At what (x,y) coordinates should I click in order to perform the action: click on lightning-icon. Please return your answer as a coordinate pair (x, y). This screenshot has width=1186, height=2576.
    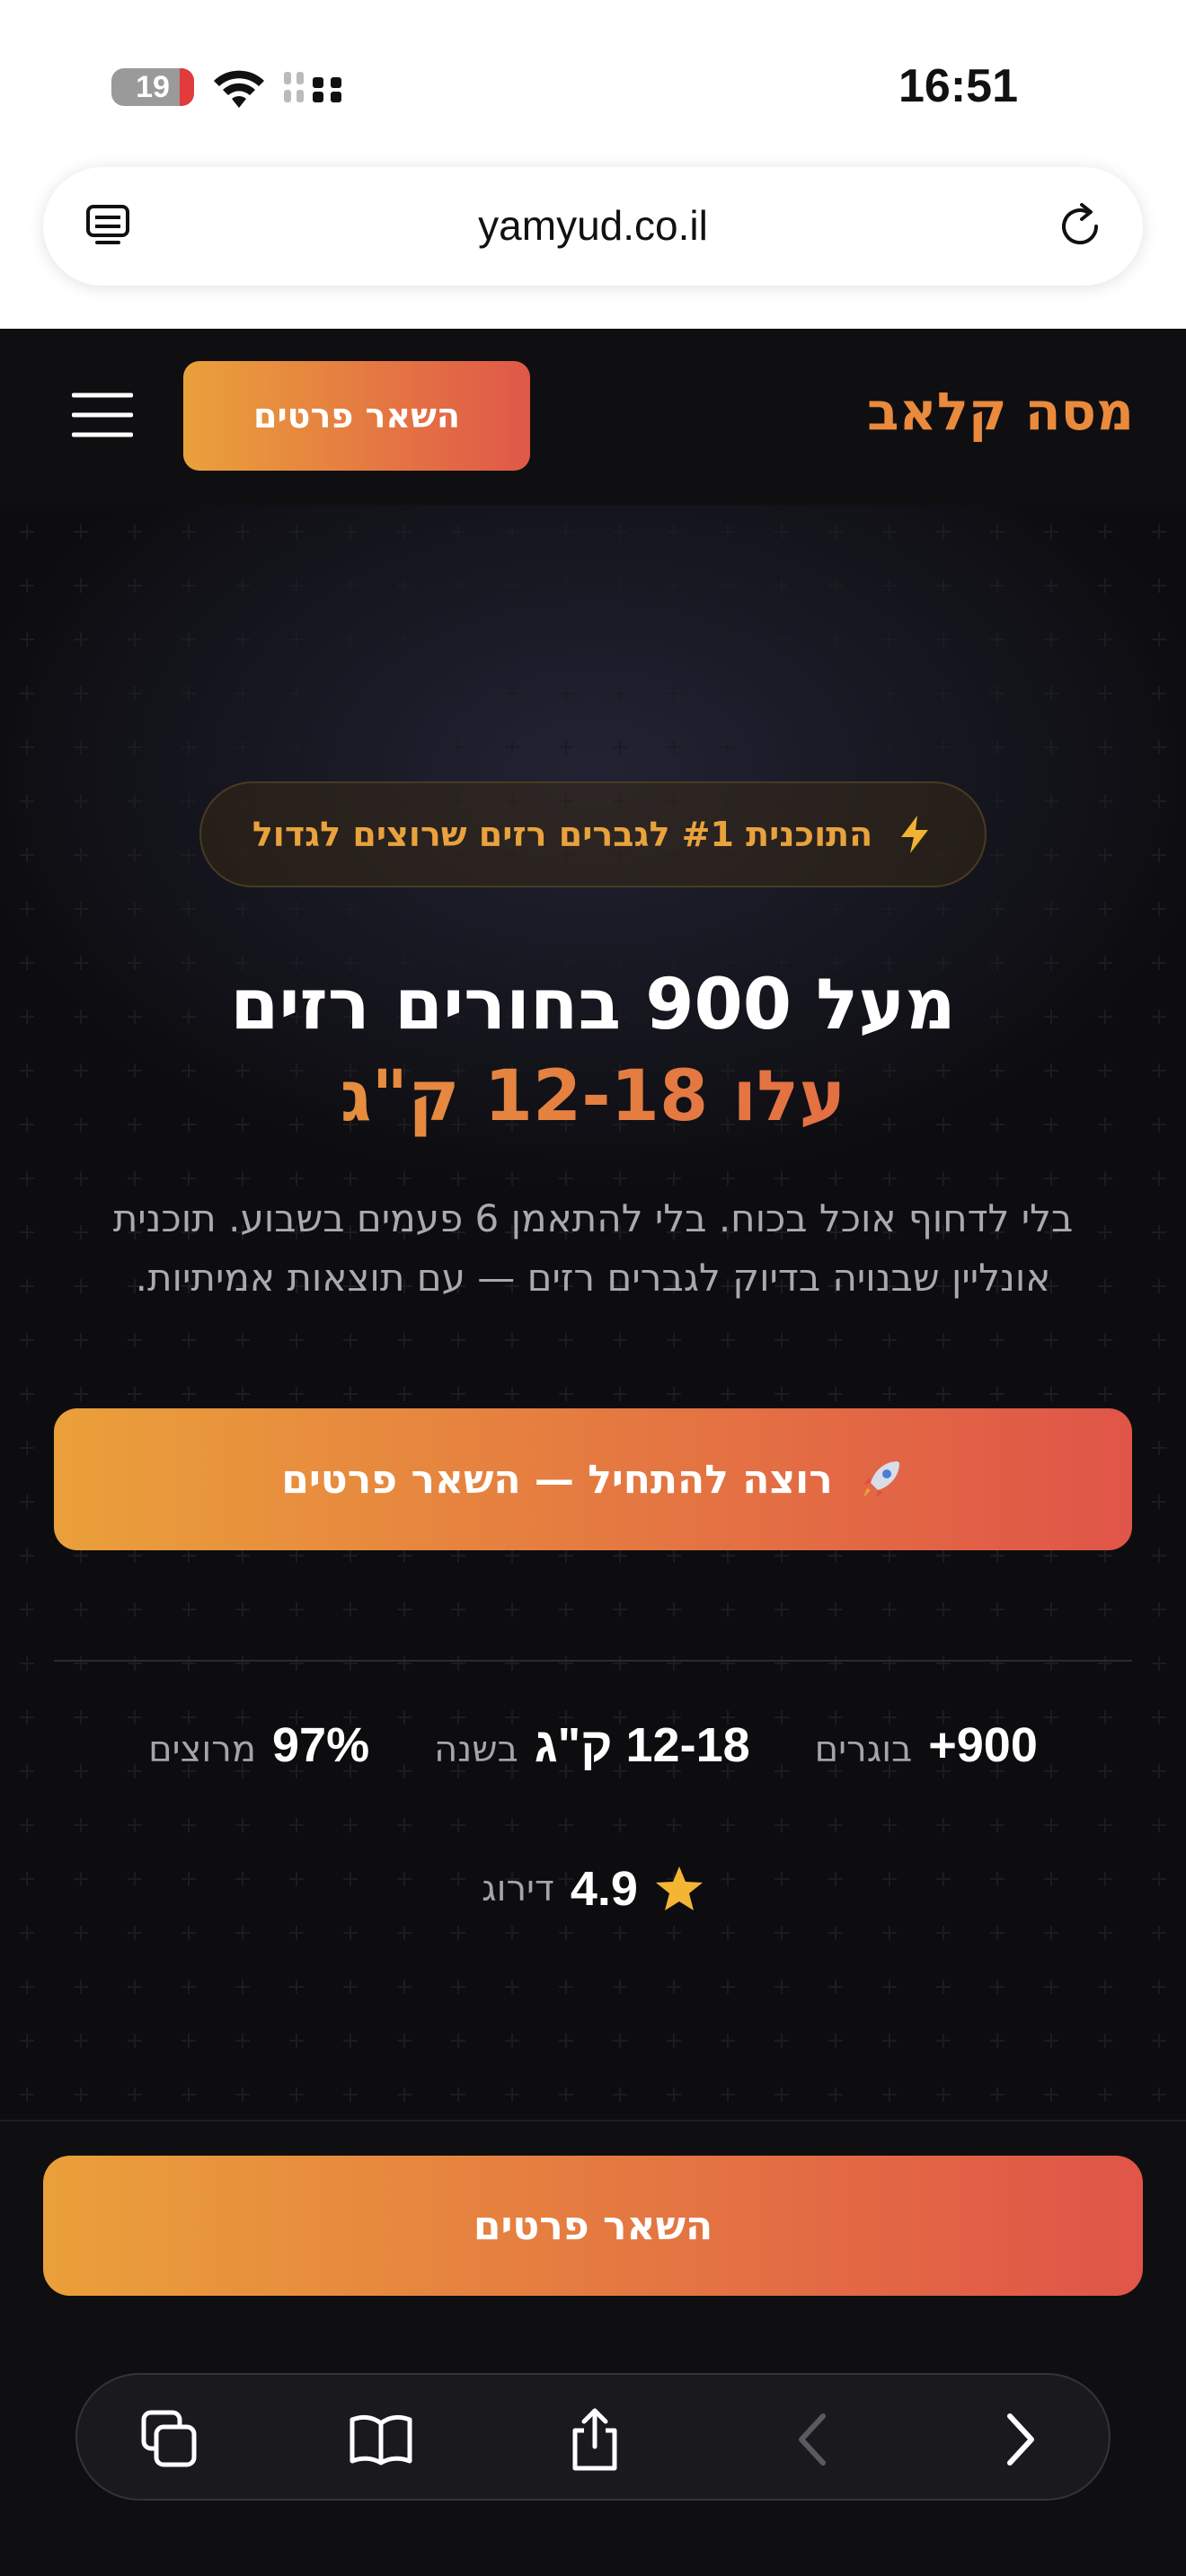
    Looking at the image, I should click on (915, 834).